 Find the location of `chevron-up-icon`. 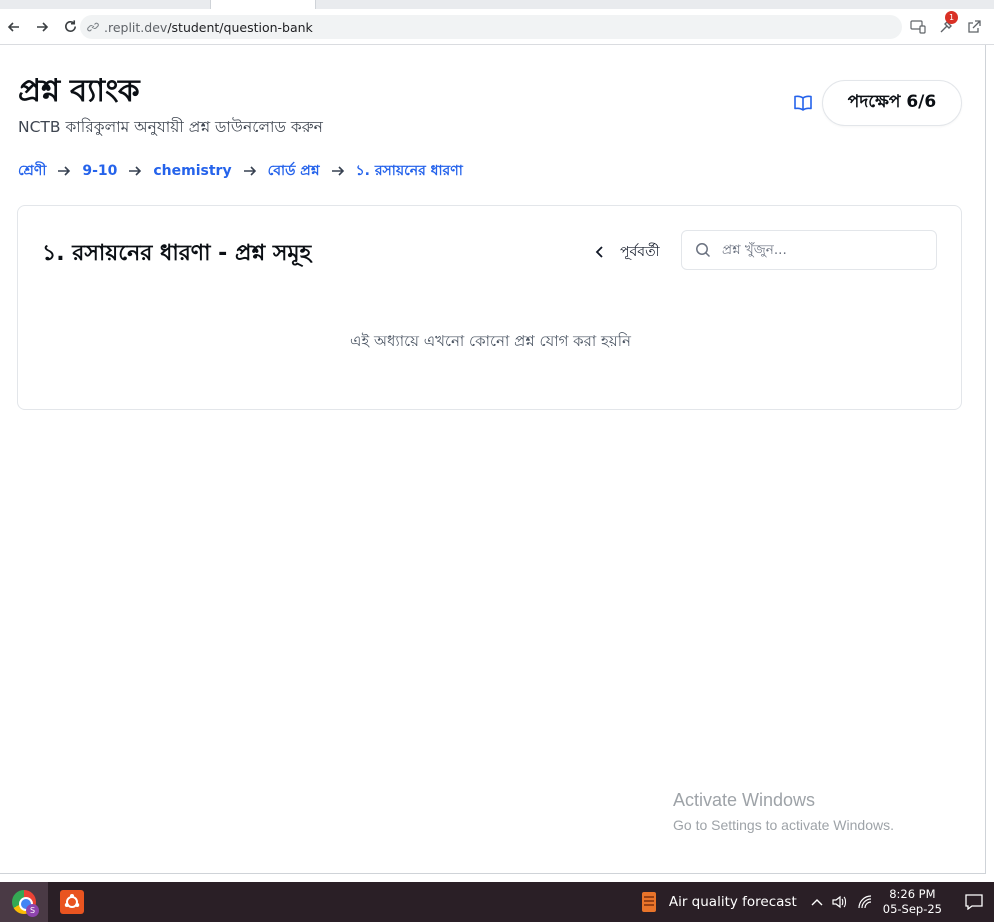

chevron-up-icon is located at coordinates (817, 902).